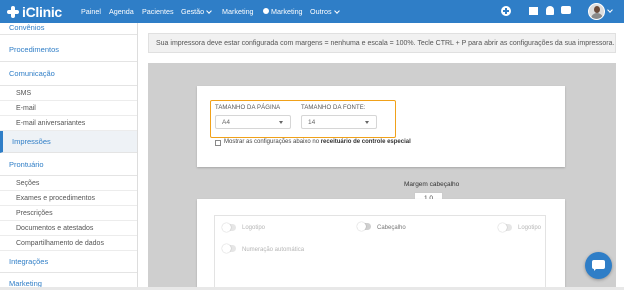 Image resolution: width=624 pixels, height=290 pixels. Describe the element at coordinates (68, 228) in the screenshot. I see `sidebar-item-documentos: Documentos e atestados` at that location.